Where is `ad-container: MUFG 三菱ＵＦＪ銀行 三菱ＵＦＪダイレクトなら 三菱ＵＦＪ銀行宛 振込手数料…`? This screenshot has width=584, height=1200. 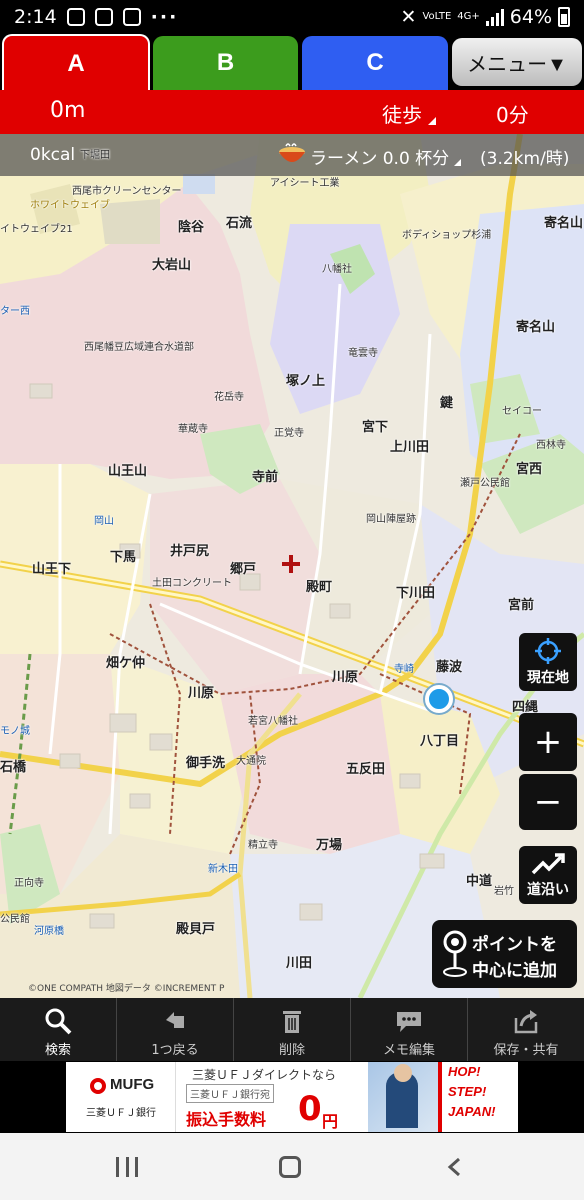
ad-container: MUFG 三菱ＵＦＪ銀行 三菱ＵＦＪダイレクトなら 三菱ＵＦＪ銀行宛 振込手数料… is located at coordinates (292, 1097).